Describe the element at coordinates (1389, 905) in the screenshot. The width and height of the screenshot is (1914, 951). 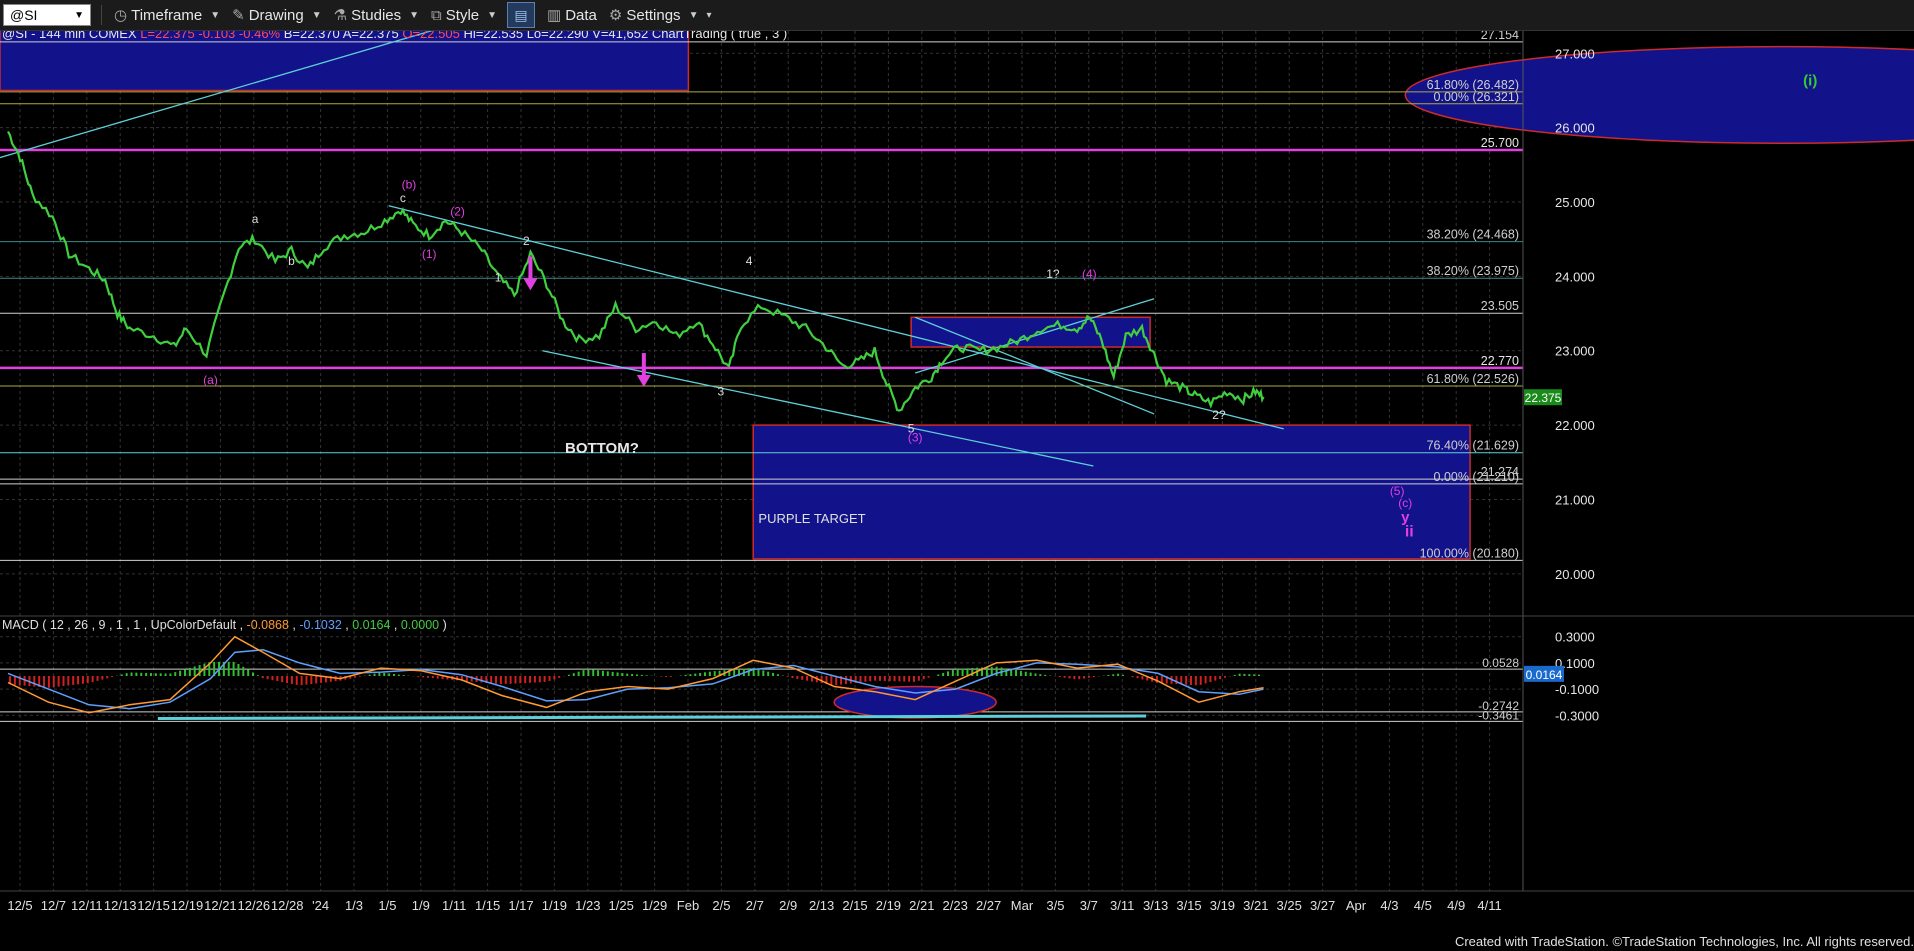
I see `x-tick-label: 4/3` at that location.